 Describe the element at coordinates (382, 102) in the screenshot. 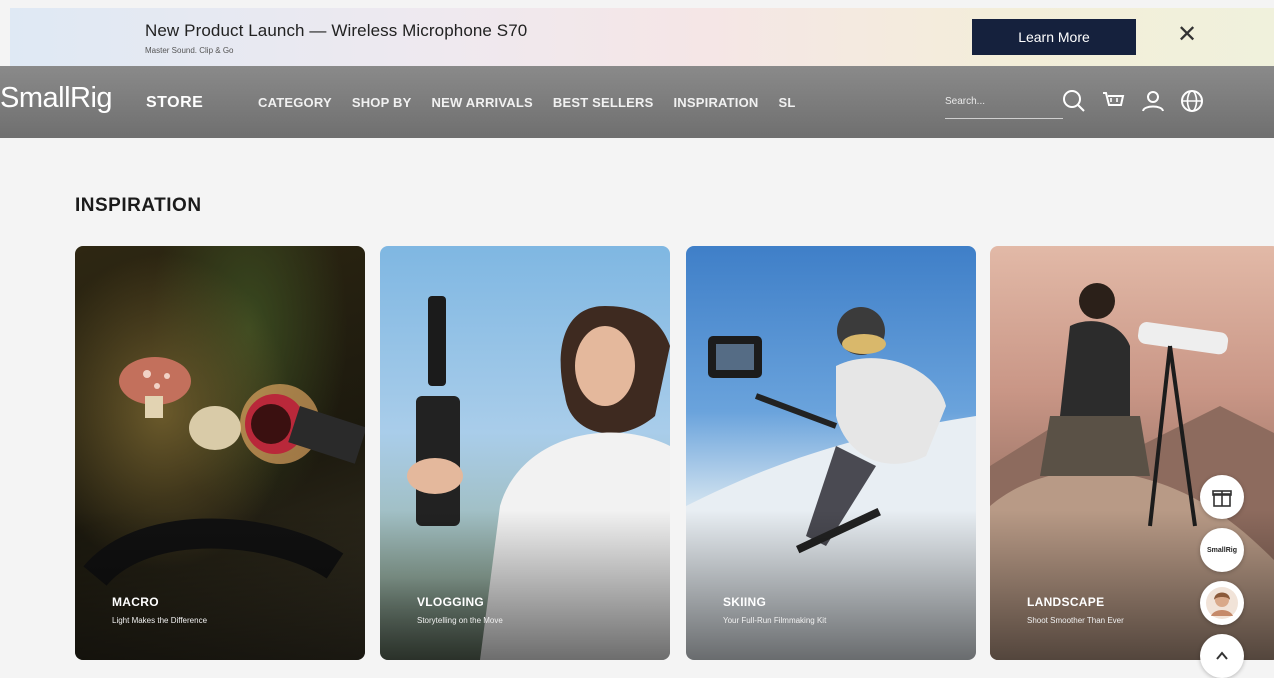

I see `nav-item-shop-by: SHOP BY` at that location.